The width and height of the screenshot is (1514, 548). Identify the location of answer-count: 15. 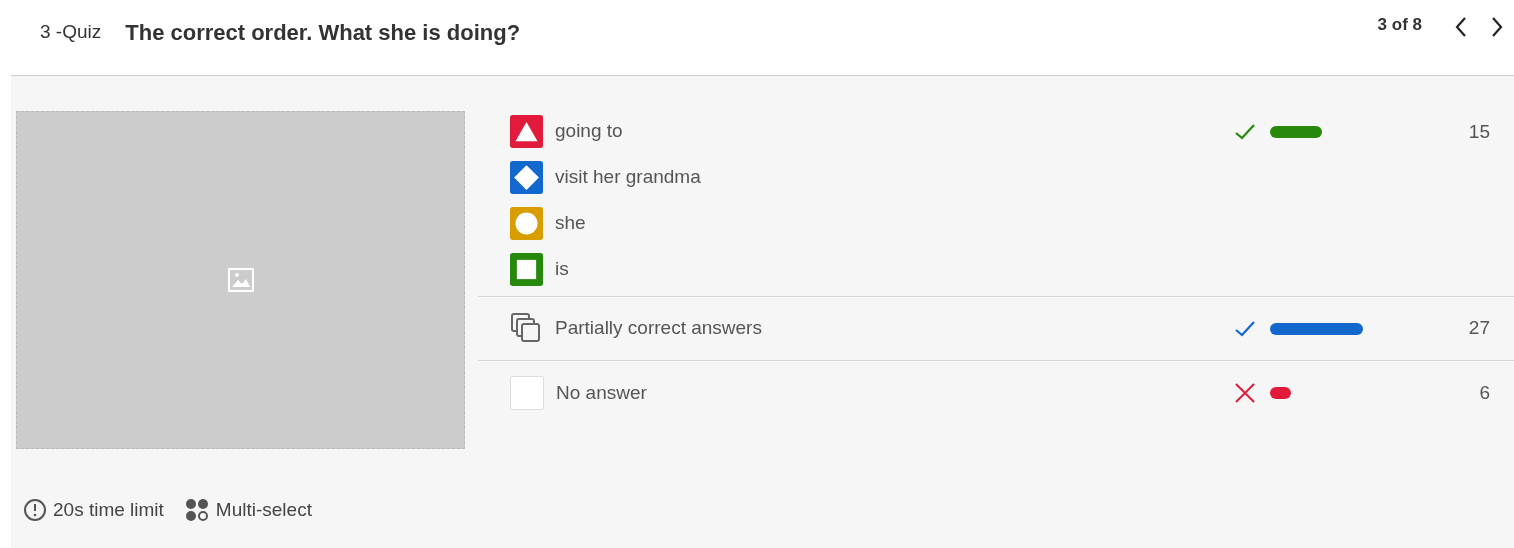
(1479, 132).